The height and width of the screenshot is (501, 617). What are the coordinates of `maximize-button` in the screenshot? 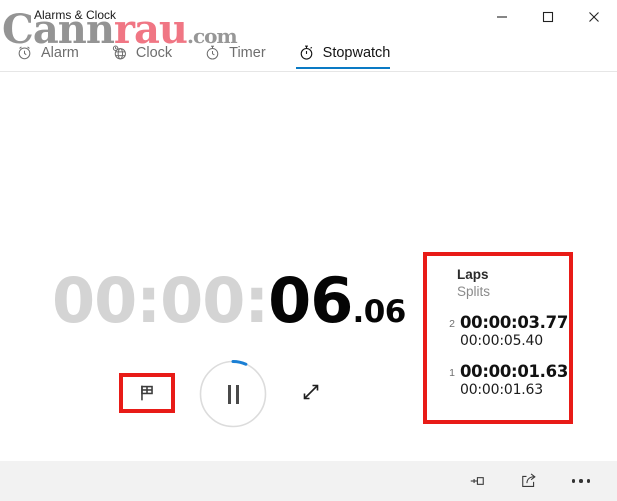 It's located at (548, 17).